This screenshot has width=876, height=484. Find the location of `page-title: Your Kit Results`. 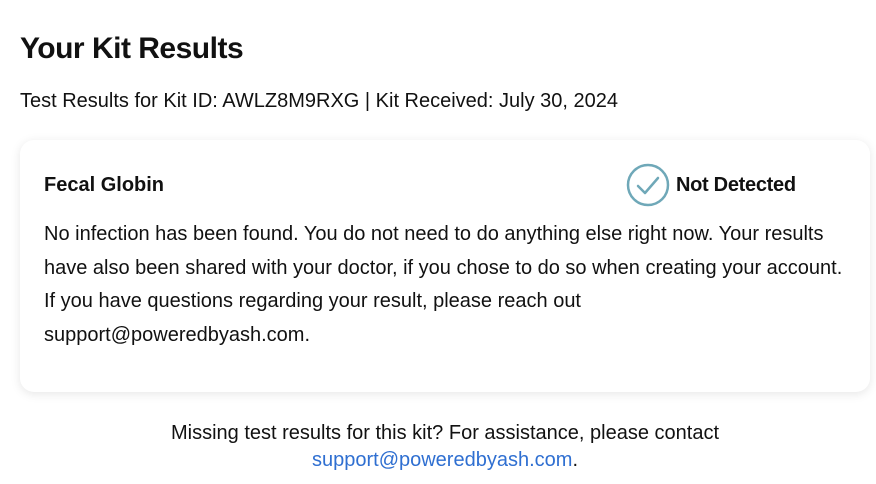

page-title: Your Kit Results is located at coordinates (132, 48).